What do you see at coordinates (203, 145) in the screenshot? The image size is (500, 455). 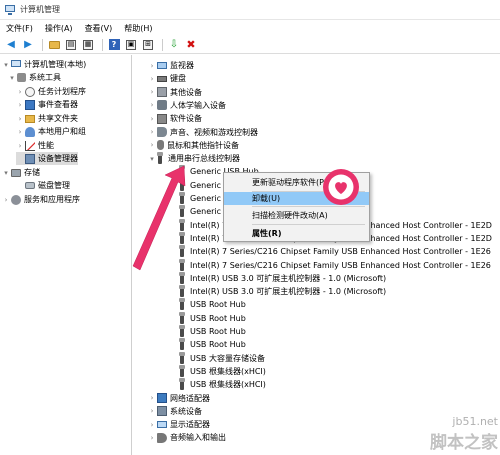 I see `device-category-label: 鼠标和其他指针设备` at bounding box center [203, 145].